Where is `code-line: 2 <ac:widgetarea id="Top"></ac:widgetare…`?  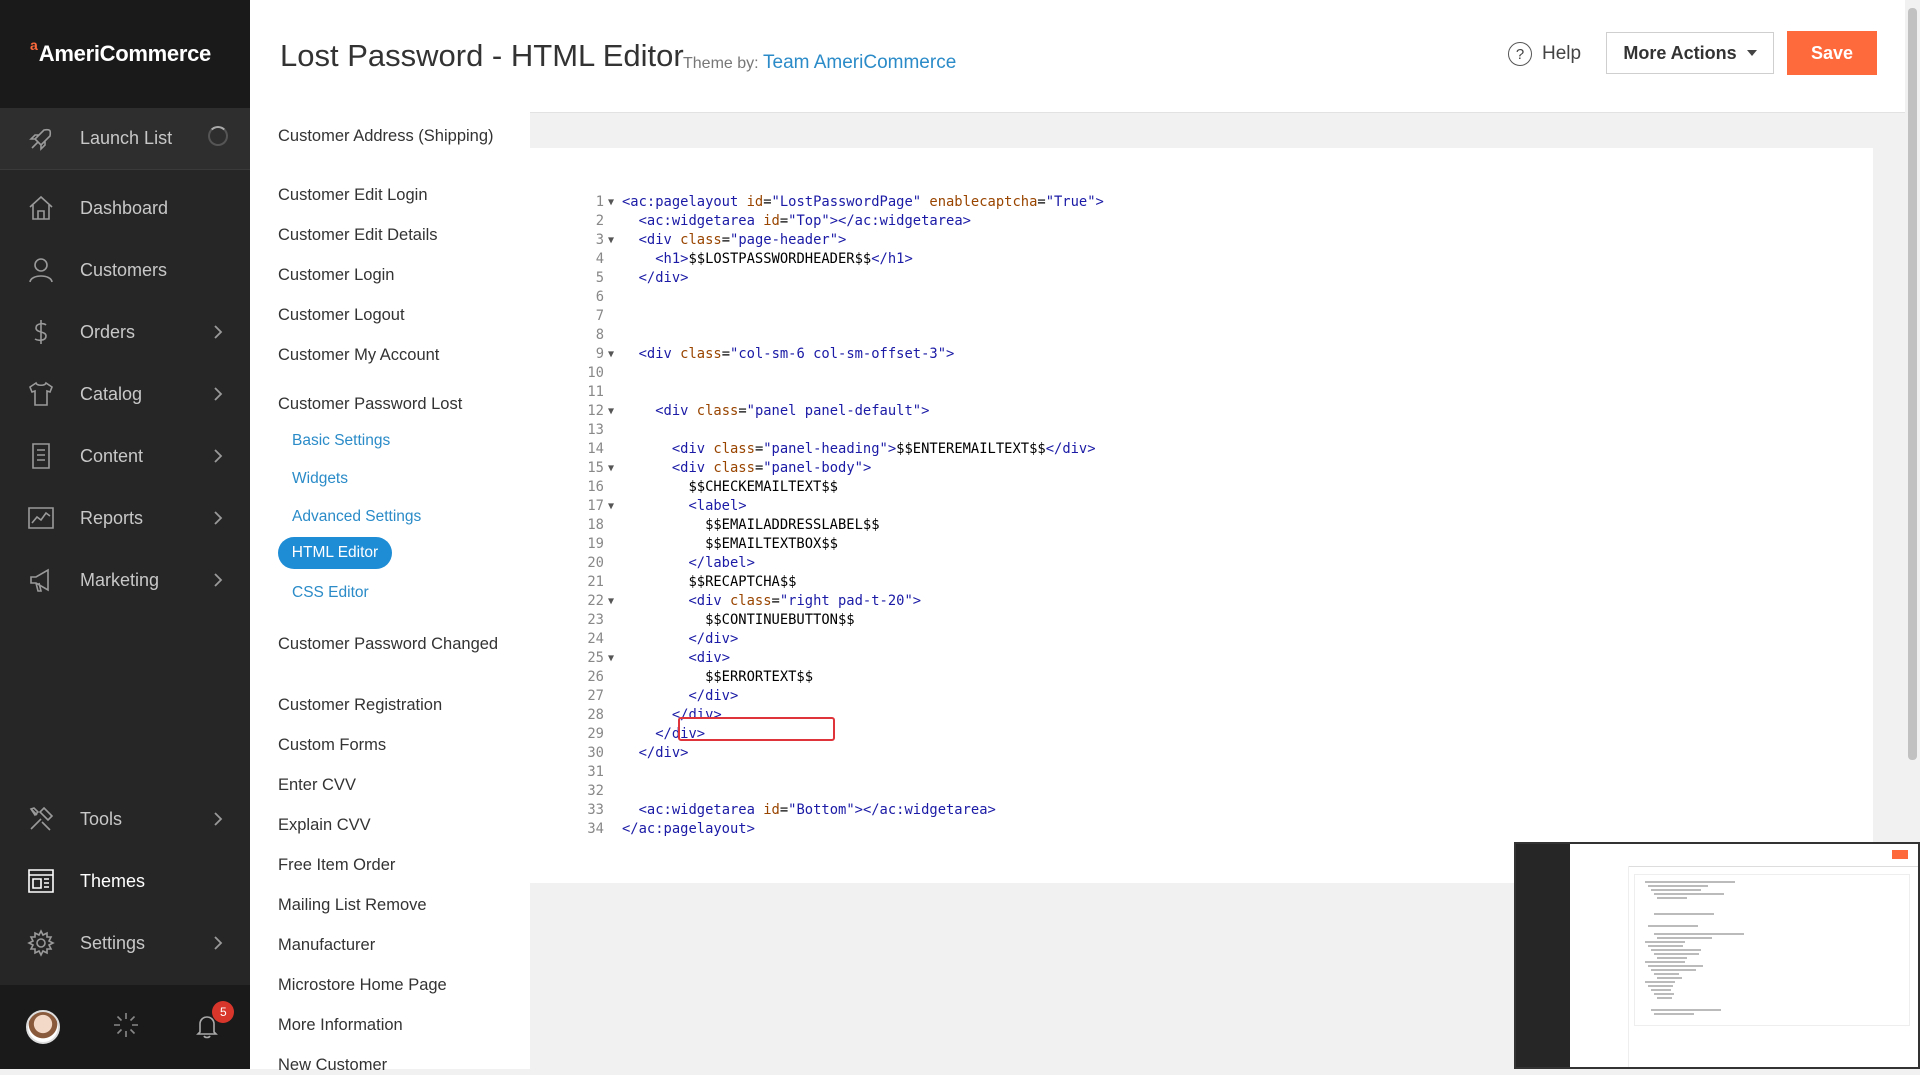
code-line: 2 <ac:widgetarea id="Top"></ac:widgetare… is located at coordinates (1180, 221).